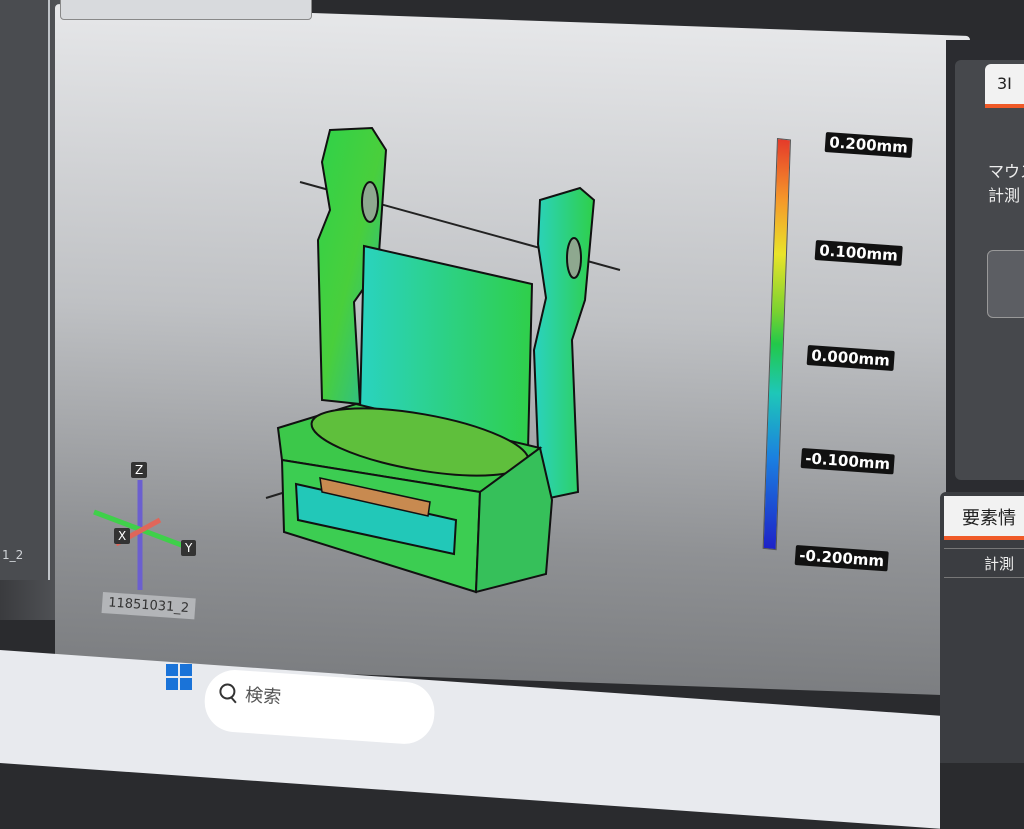 The height and width of the screenshot is (829, 1024). Describe the element at coordinates (984, 563) in the screenshot. I see `element-info-column-header: 計測` at that location.